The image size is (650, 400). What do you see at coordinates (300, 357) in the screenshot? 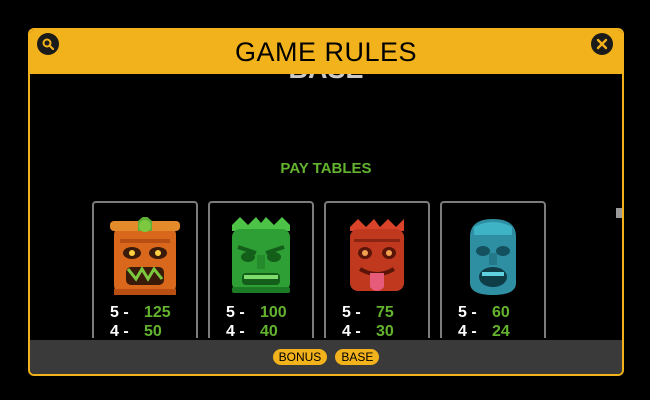
I see `tab-bonus: BONUS` at bounding box center [300, 357].